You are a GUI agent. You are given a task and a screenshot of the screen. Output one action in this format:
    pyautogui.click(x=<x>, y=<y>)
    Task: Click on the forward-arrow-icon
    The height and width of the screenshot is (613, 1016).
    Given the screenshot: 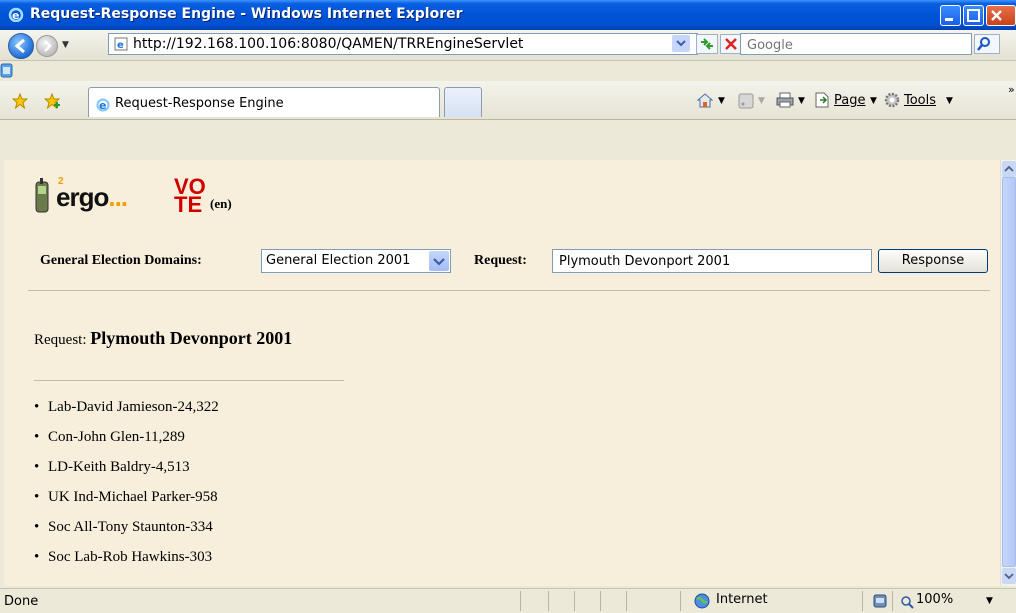 What is the action you would take?
    pyautogui.click(x=48, y=46)
    